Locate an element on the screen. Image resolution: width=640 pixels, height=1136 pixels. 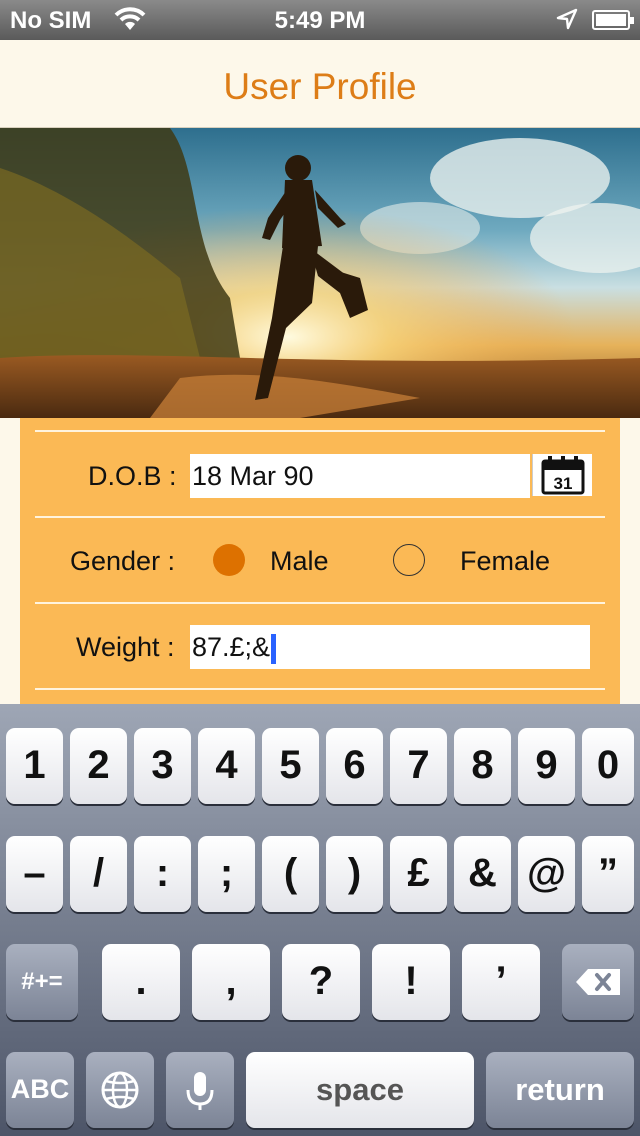
calendar-day: 31 is located at coordinates (563, 483).